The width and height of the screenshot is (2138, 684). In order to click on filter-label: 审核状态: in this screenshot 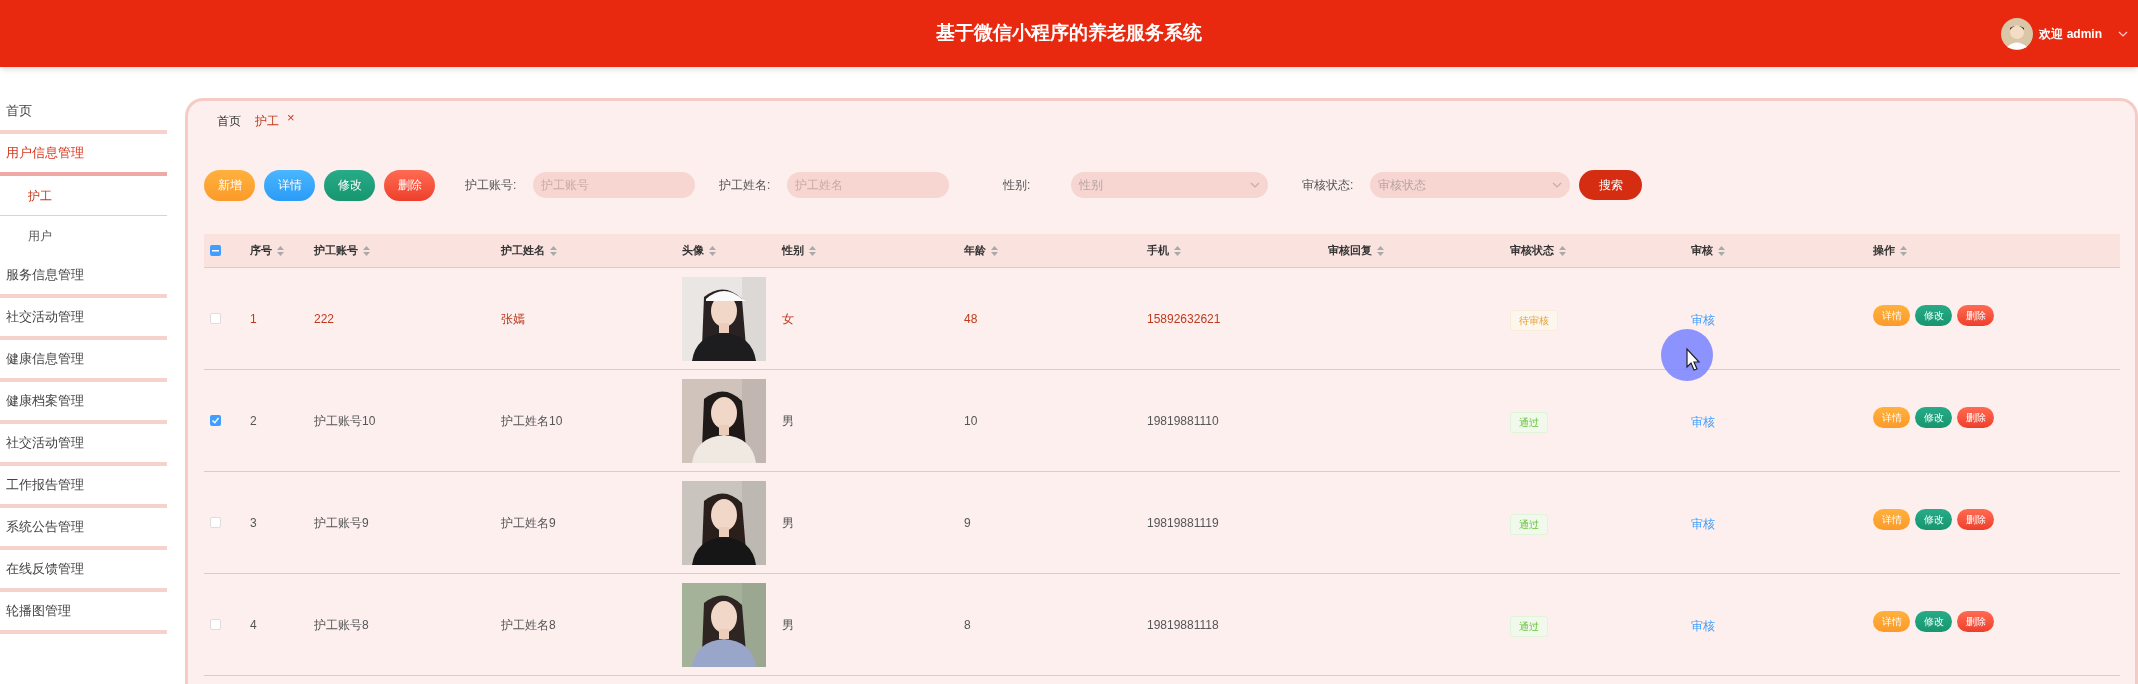, I will do `click(1328, 185)`.